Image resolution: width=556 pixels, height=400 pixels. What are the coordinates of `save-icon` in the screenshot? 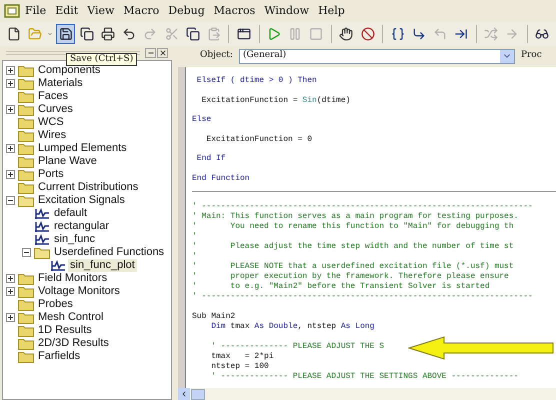 It's located at (65, 34).